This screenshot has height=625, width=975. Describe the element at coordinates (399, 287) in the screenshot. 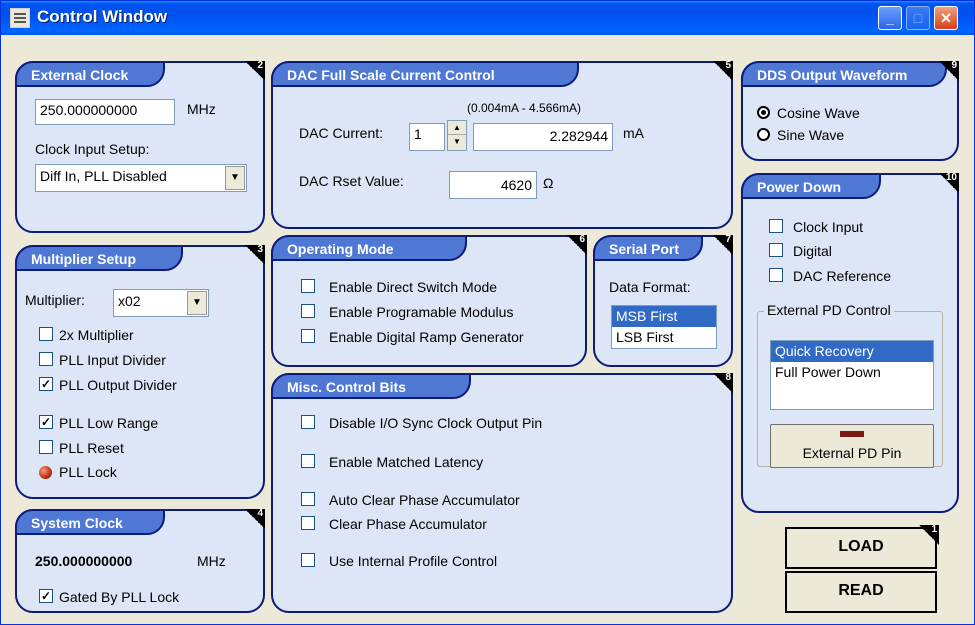

I see `checkbox-direct-switch-mode: Enable Direct Switch Mode` at that location.